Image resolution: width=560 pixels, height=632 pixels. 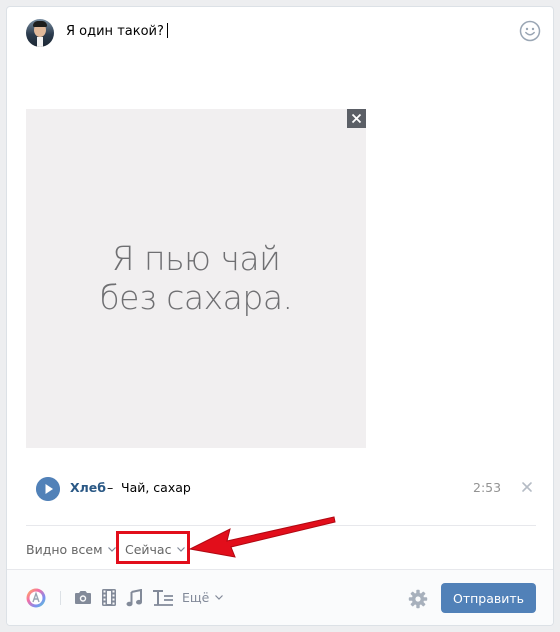 I want to click on toolbar-divider, so click(x=60, y=598).